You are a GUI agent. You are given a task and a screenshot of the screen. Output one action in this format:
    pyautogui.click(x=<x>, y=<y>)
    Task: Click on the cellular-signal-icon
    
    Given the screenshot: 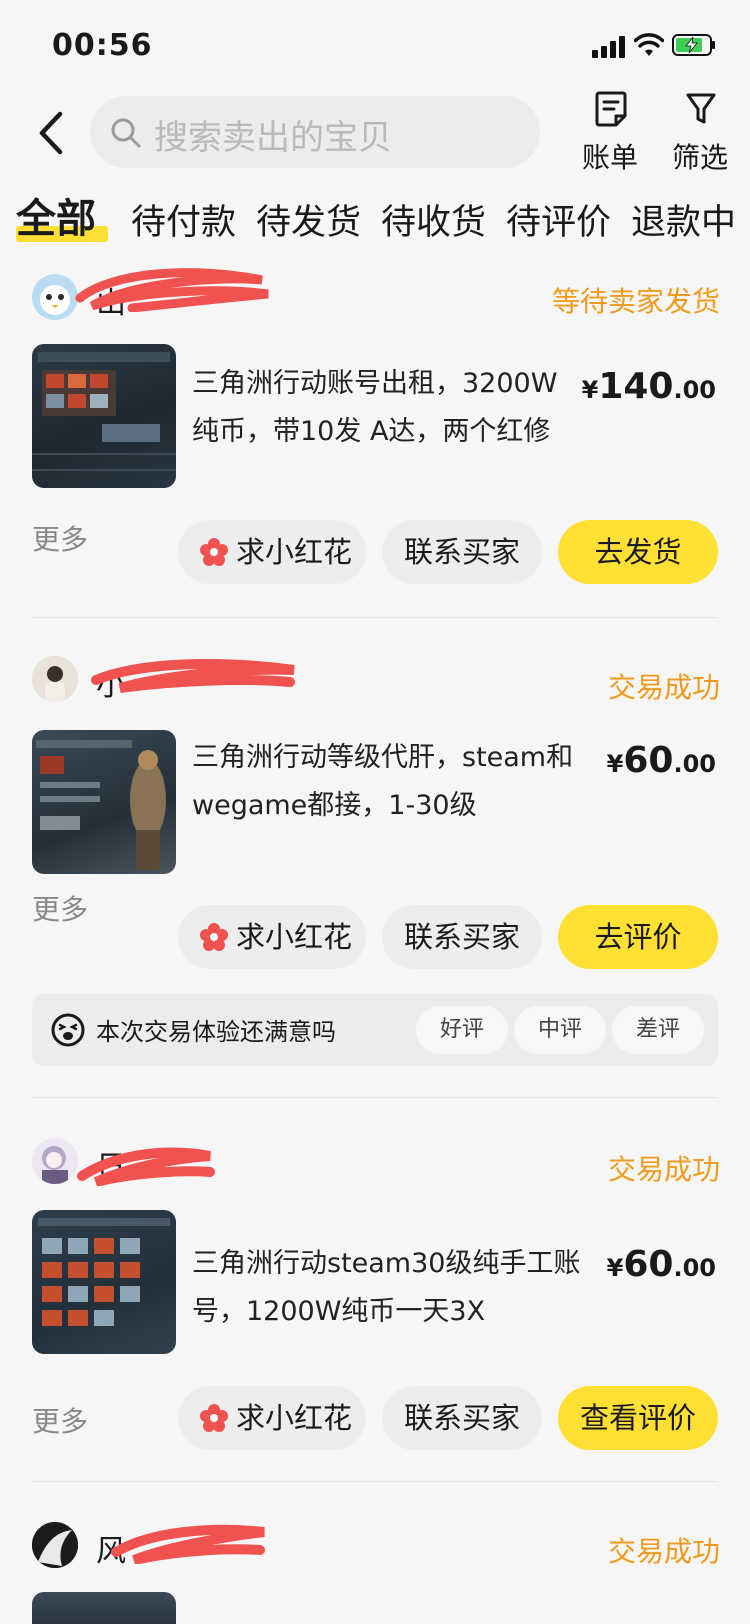 What is the action you would take?
    pyautogui.click(x=609, y=47)
    